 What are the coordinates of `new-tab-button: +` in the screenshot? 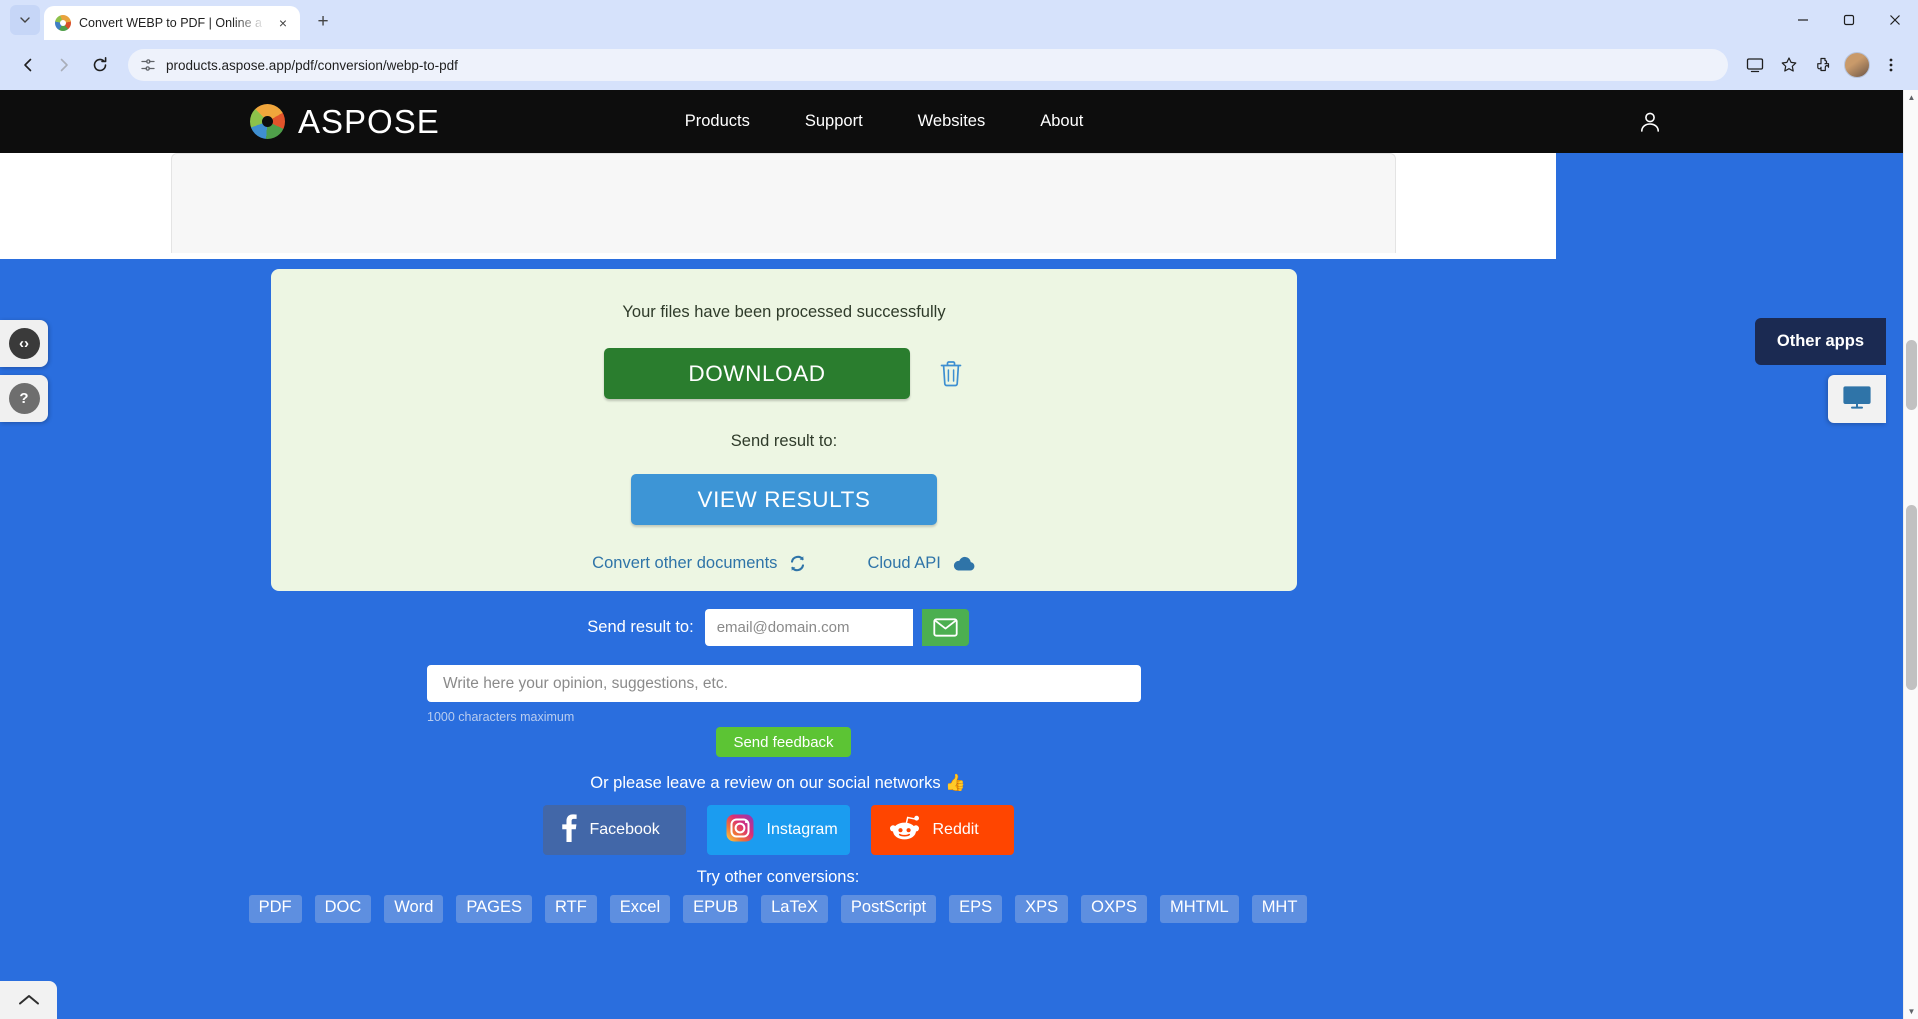 It's located at (323, 22).